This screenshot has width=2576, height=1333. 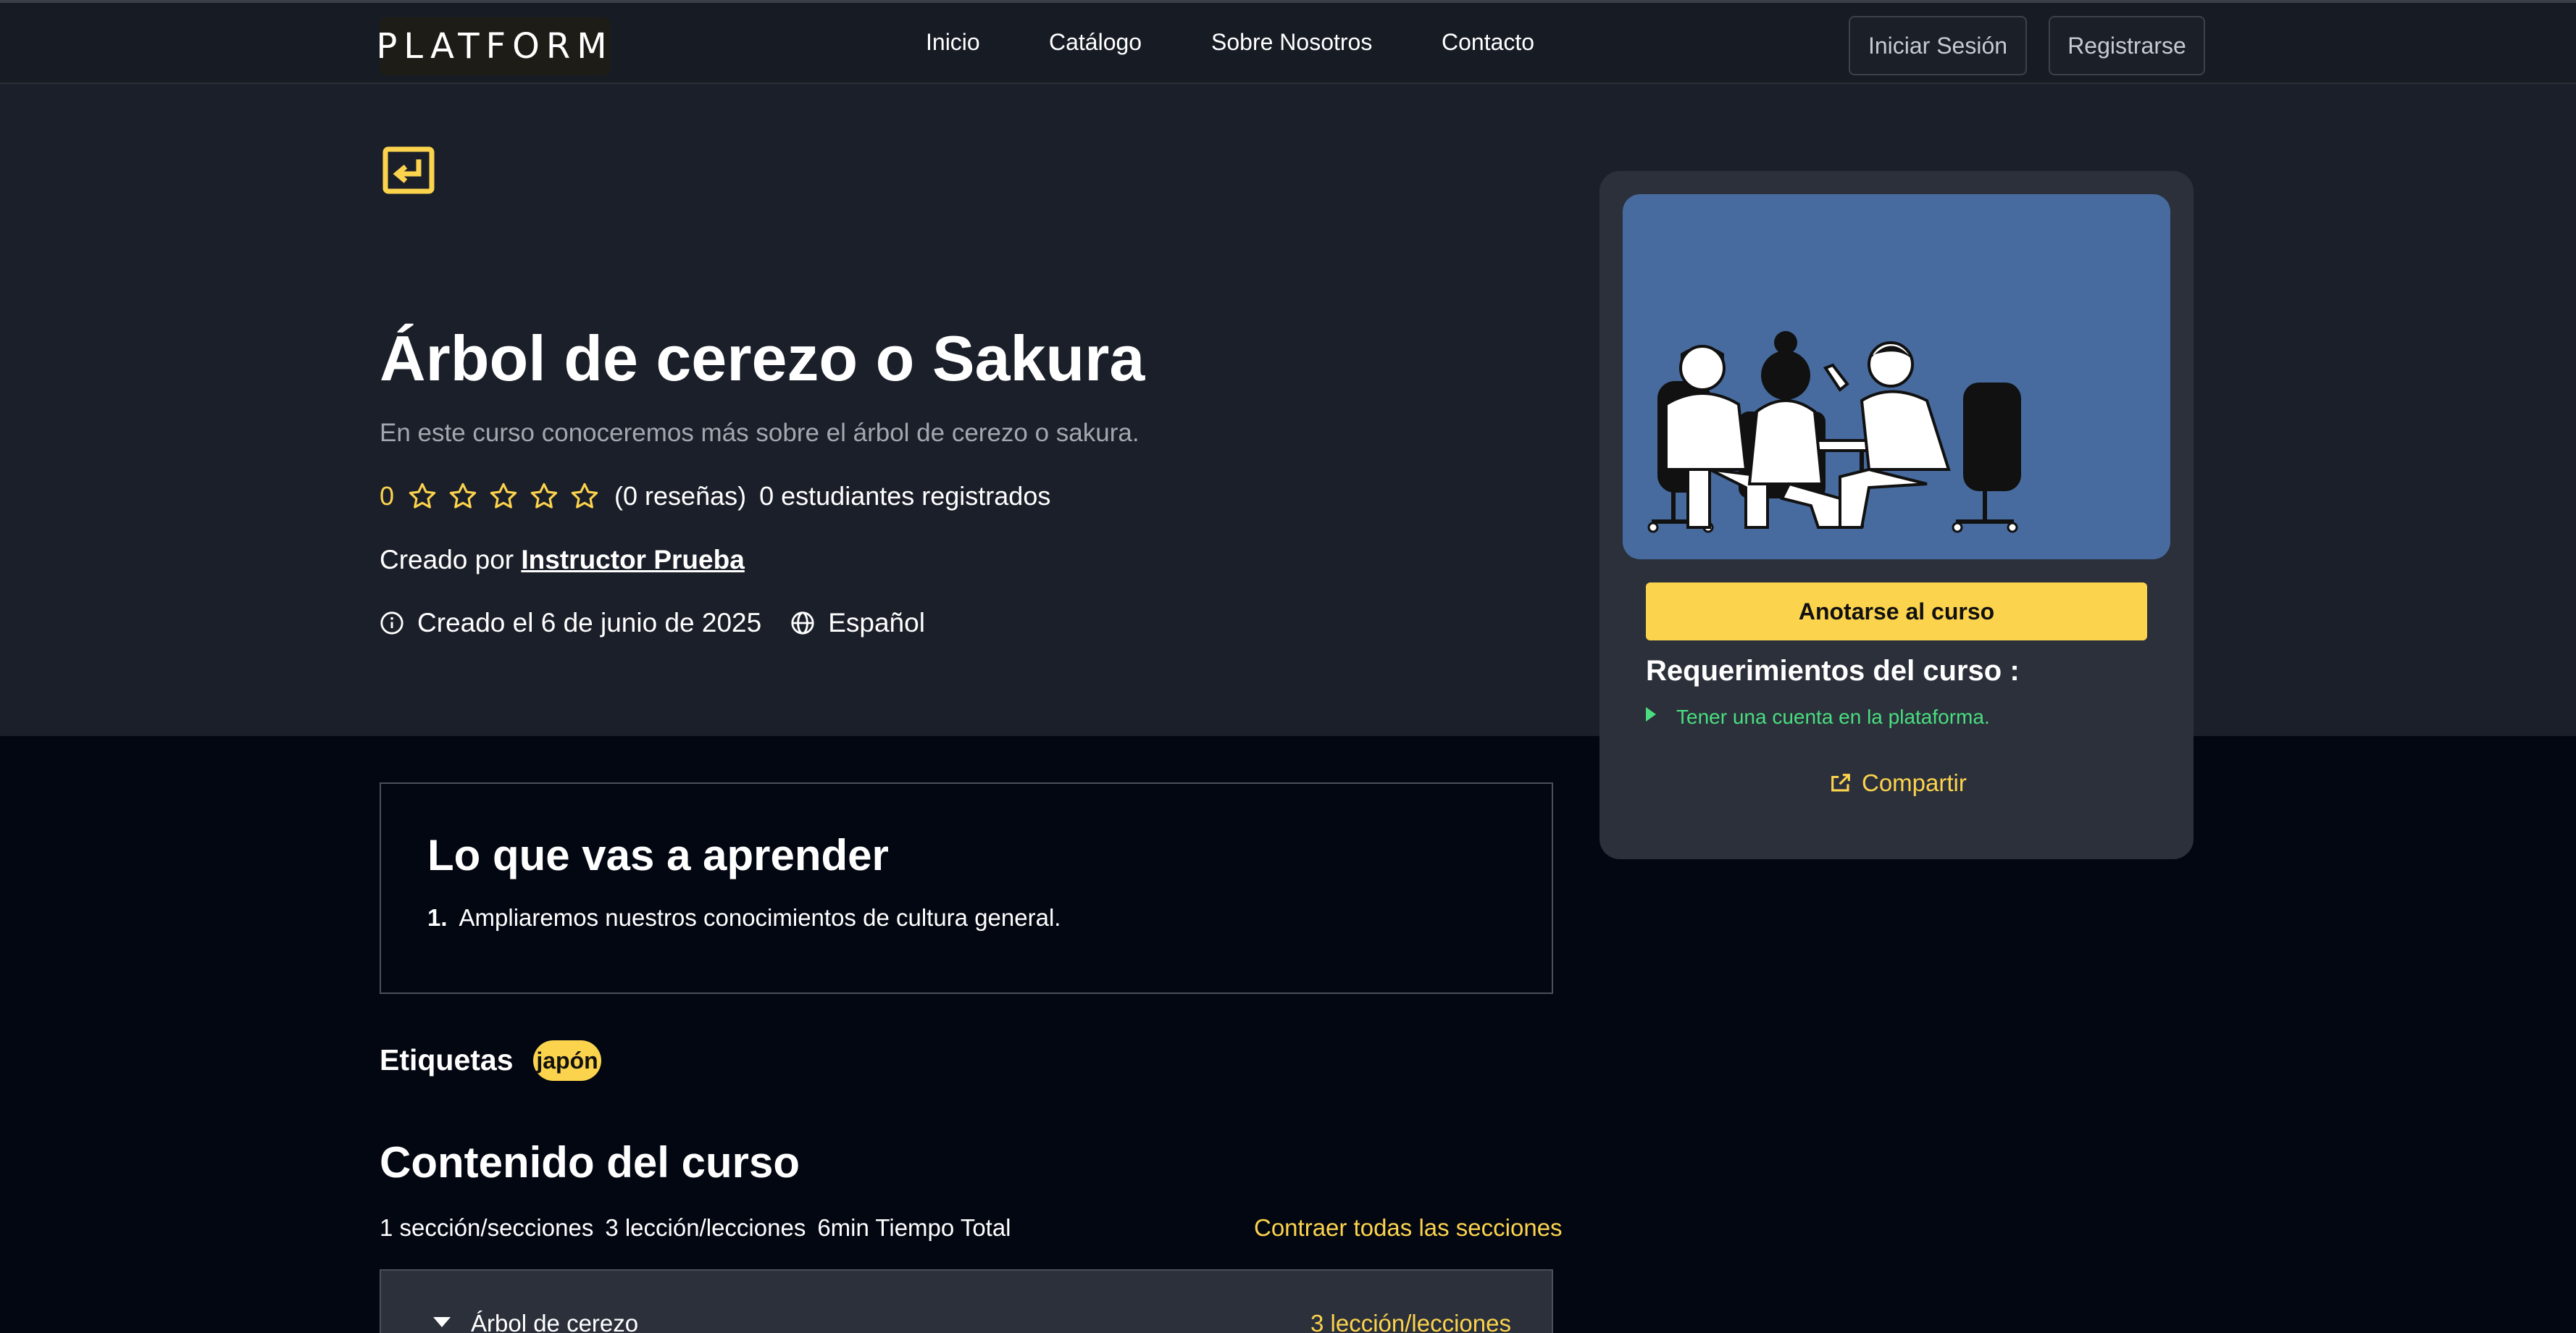 What do you see at coordinates (442, 1322) in the screenshot?
I see `chevron-down-icon` at bounding box center [442, 1322].